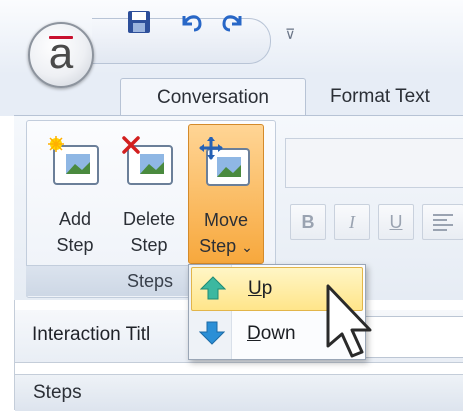 The width and height of the screenshot is (463, 411). I want to click on tab-label: Format Text, so click(380, 96).